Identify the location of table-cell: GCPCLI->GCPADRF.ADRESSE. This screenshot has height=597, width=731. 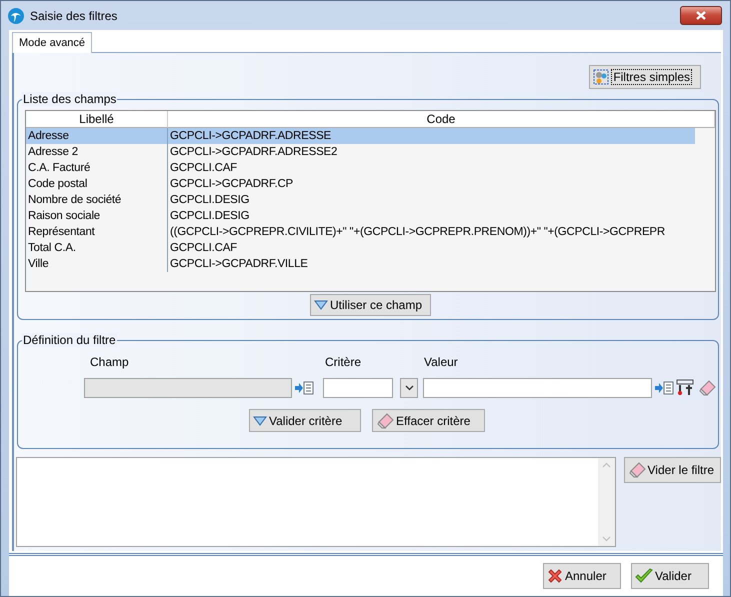
(431, 136).